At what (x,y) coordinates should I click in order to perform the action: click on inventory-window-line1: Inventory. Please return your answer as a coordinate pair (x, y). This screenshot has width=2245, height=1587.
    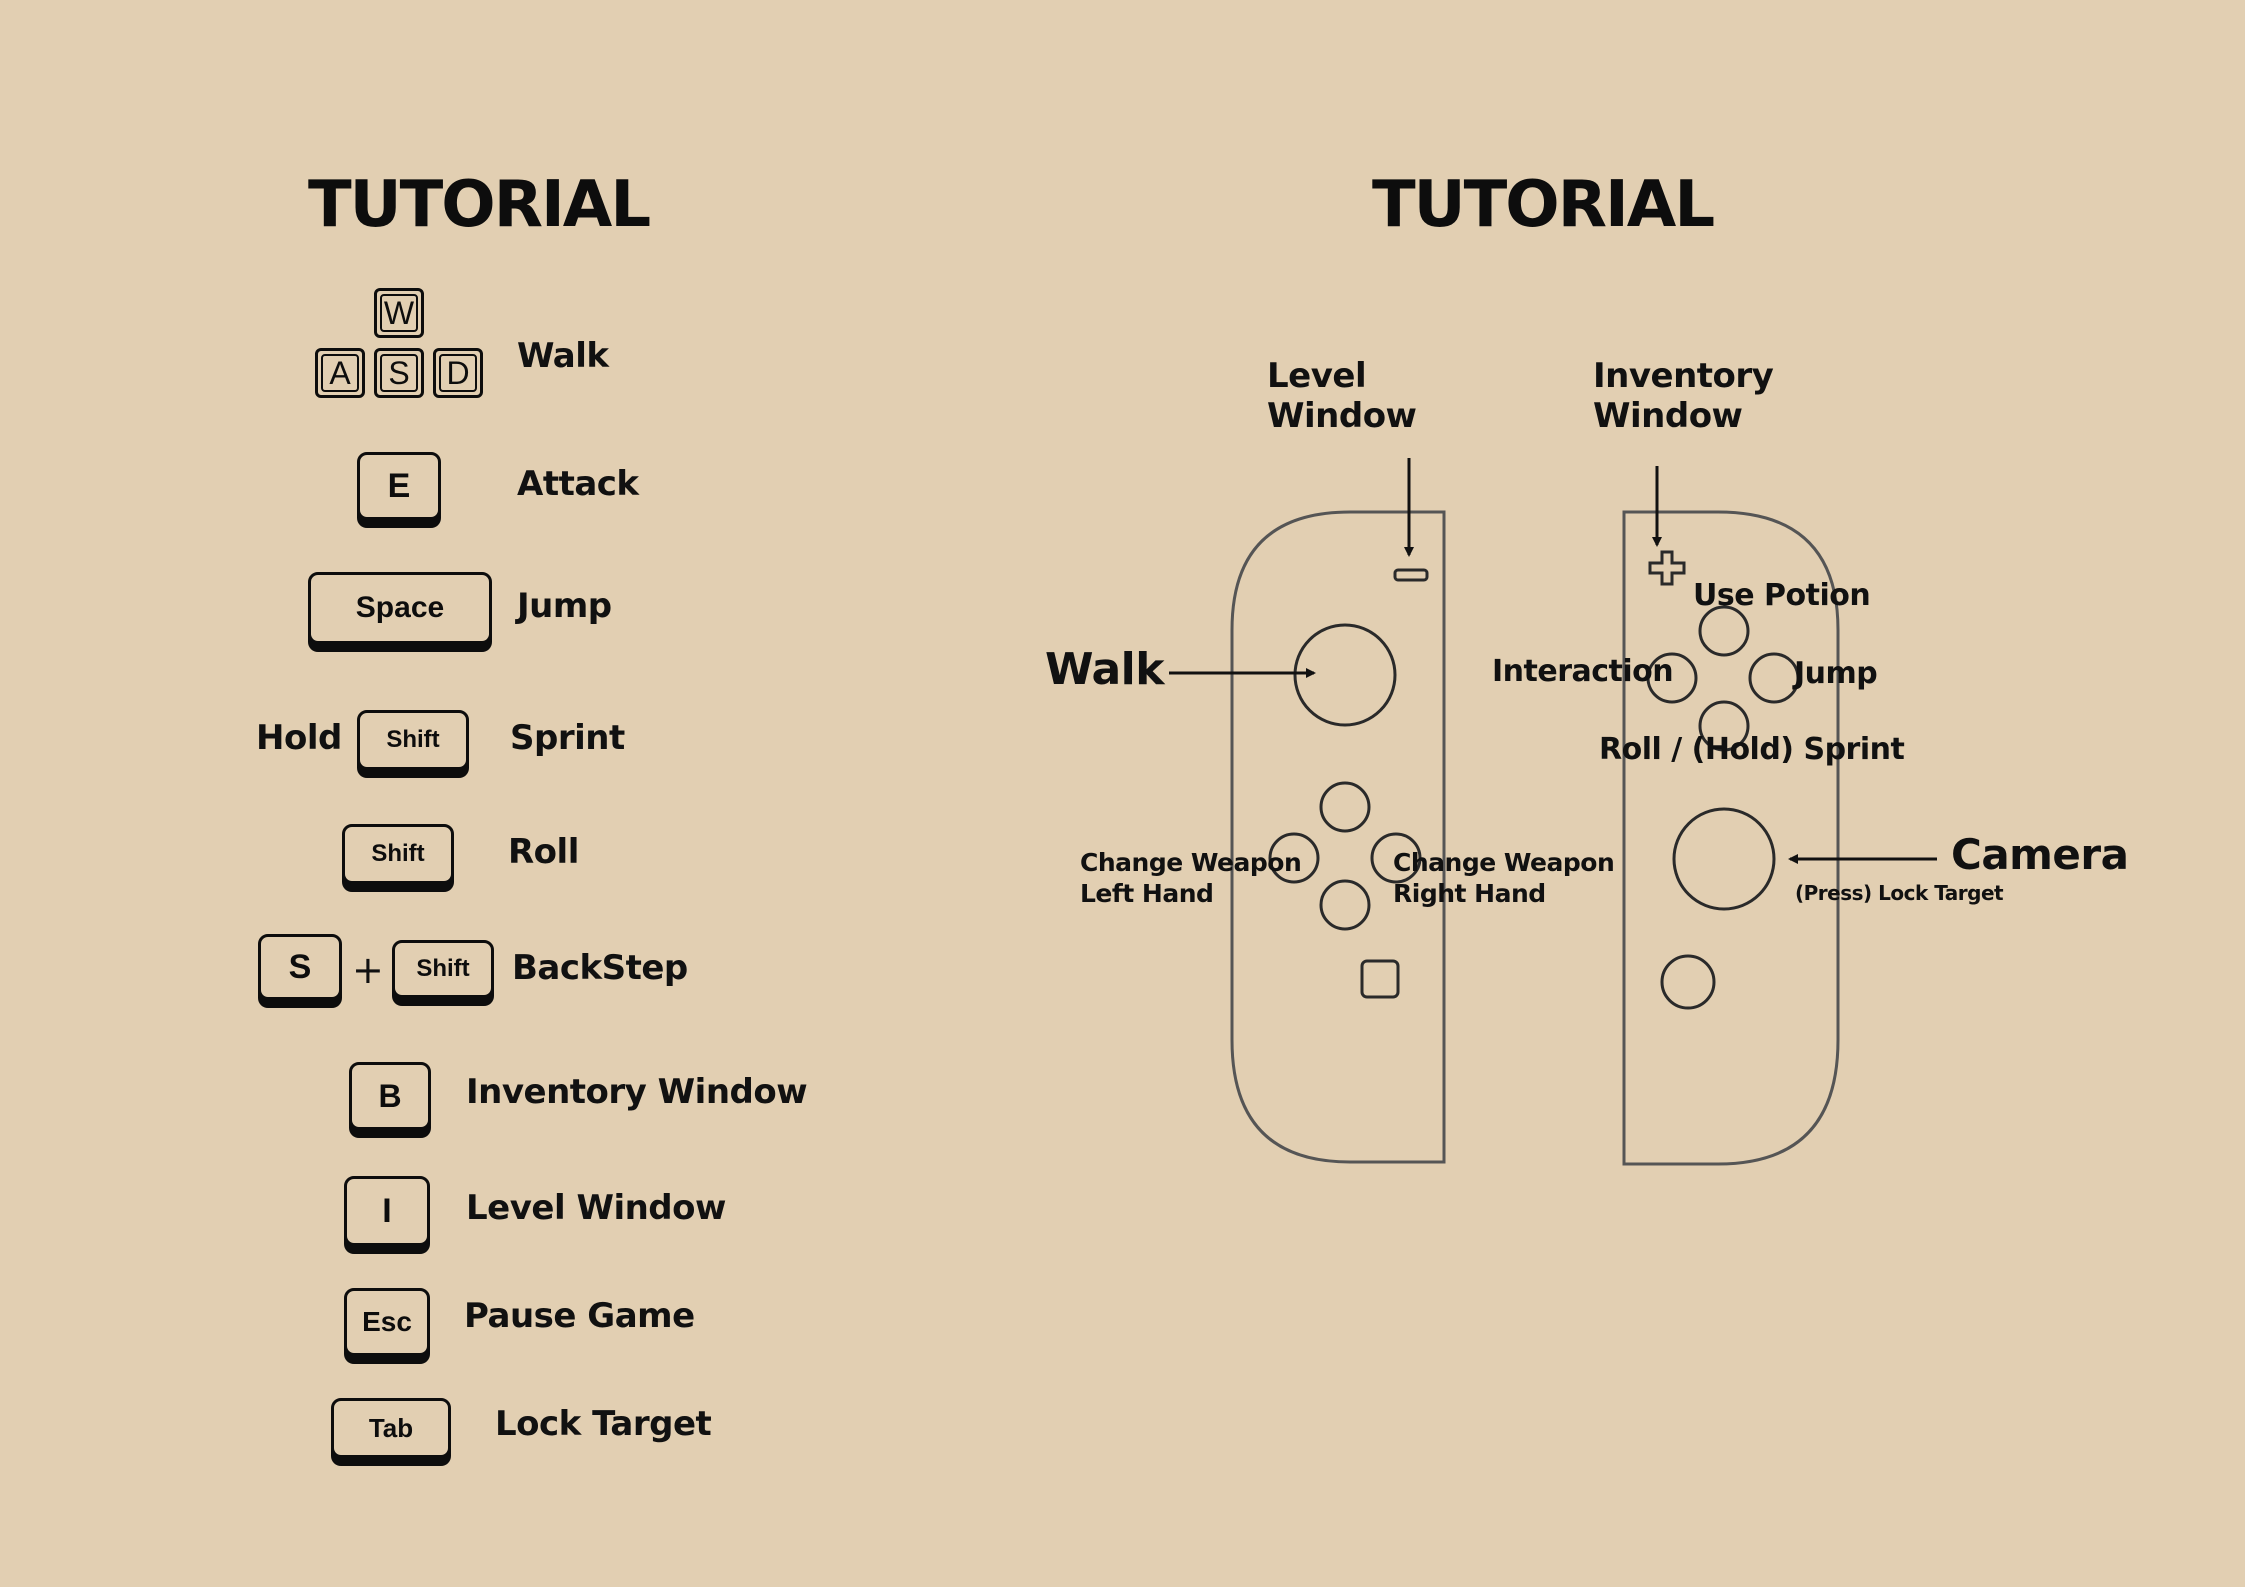
    Looking at the image, I should click on (1683, 376).